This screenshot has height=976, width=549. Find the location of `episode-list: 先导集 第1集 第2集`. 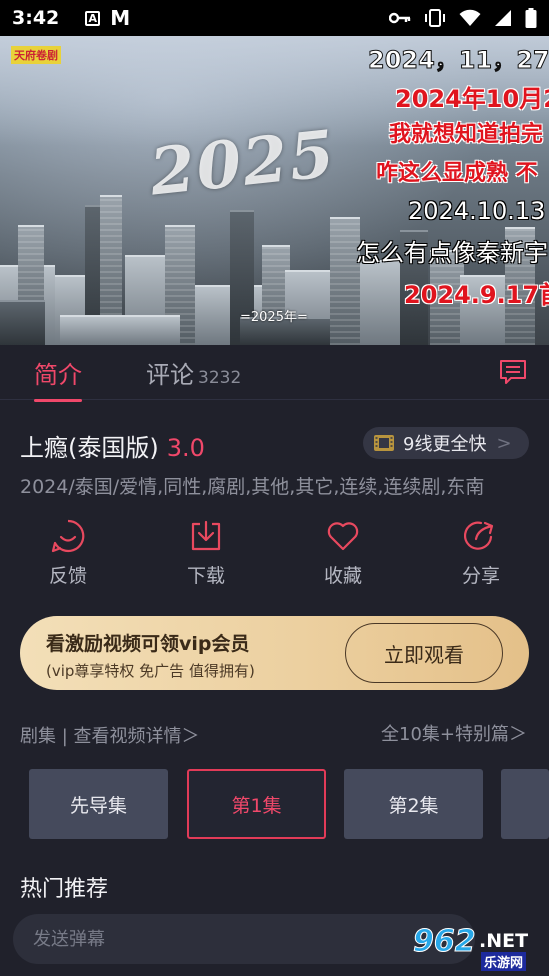

episode-list: 先导集 第1集 第2集 is located at coordinates (289, 804).